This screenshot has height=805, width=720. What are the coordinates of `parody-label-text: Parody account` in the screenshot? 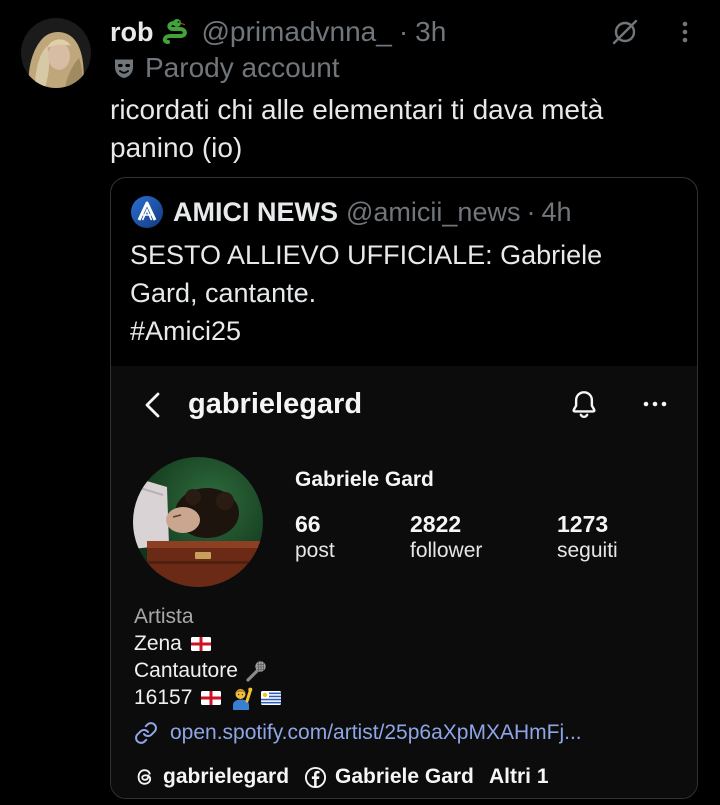 It's located at (242, 67).